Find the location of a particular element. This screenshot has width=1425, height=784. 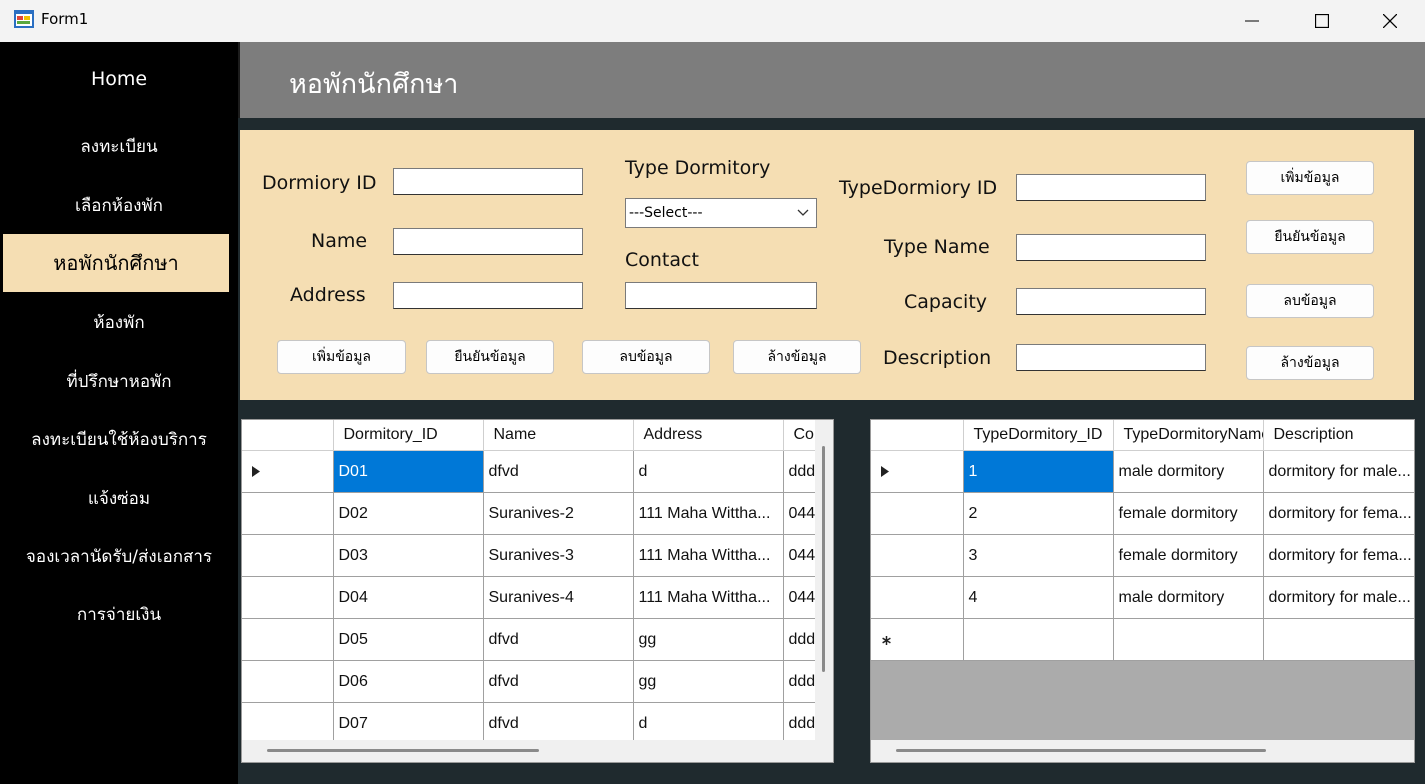

type-dormitory-select: ---Select--- is located at coordinates (721, 213).